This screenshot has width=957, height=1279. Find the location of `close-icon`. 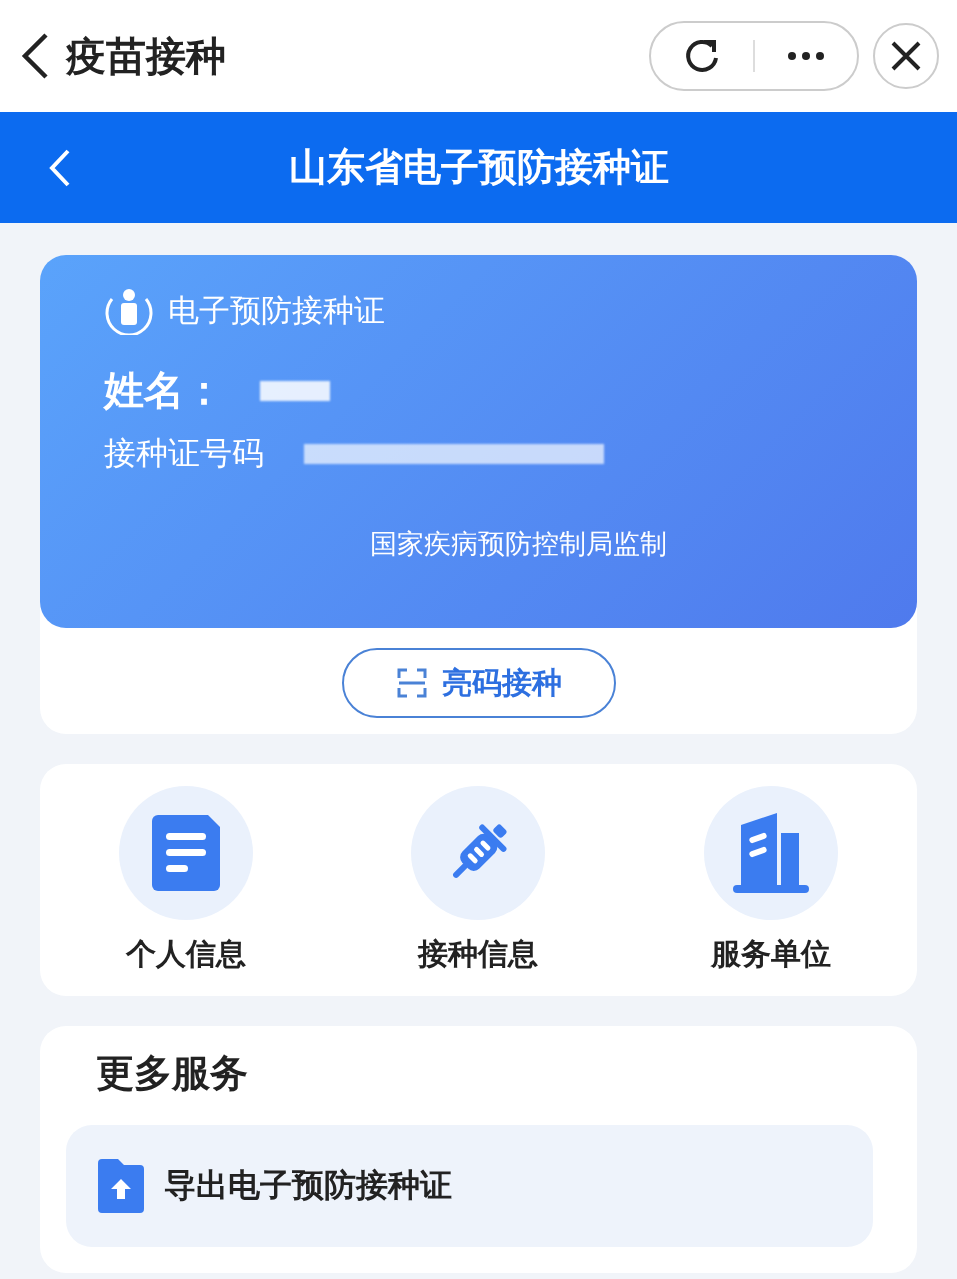

close-icon is located at coordinates (906, 56).